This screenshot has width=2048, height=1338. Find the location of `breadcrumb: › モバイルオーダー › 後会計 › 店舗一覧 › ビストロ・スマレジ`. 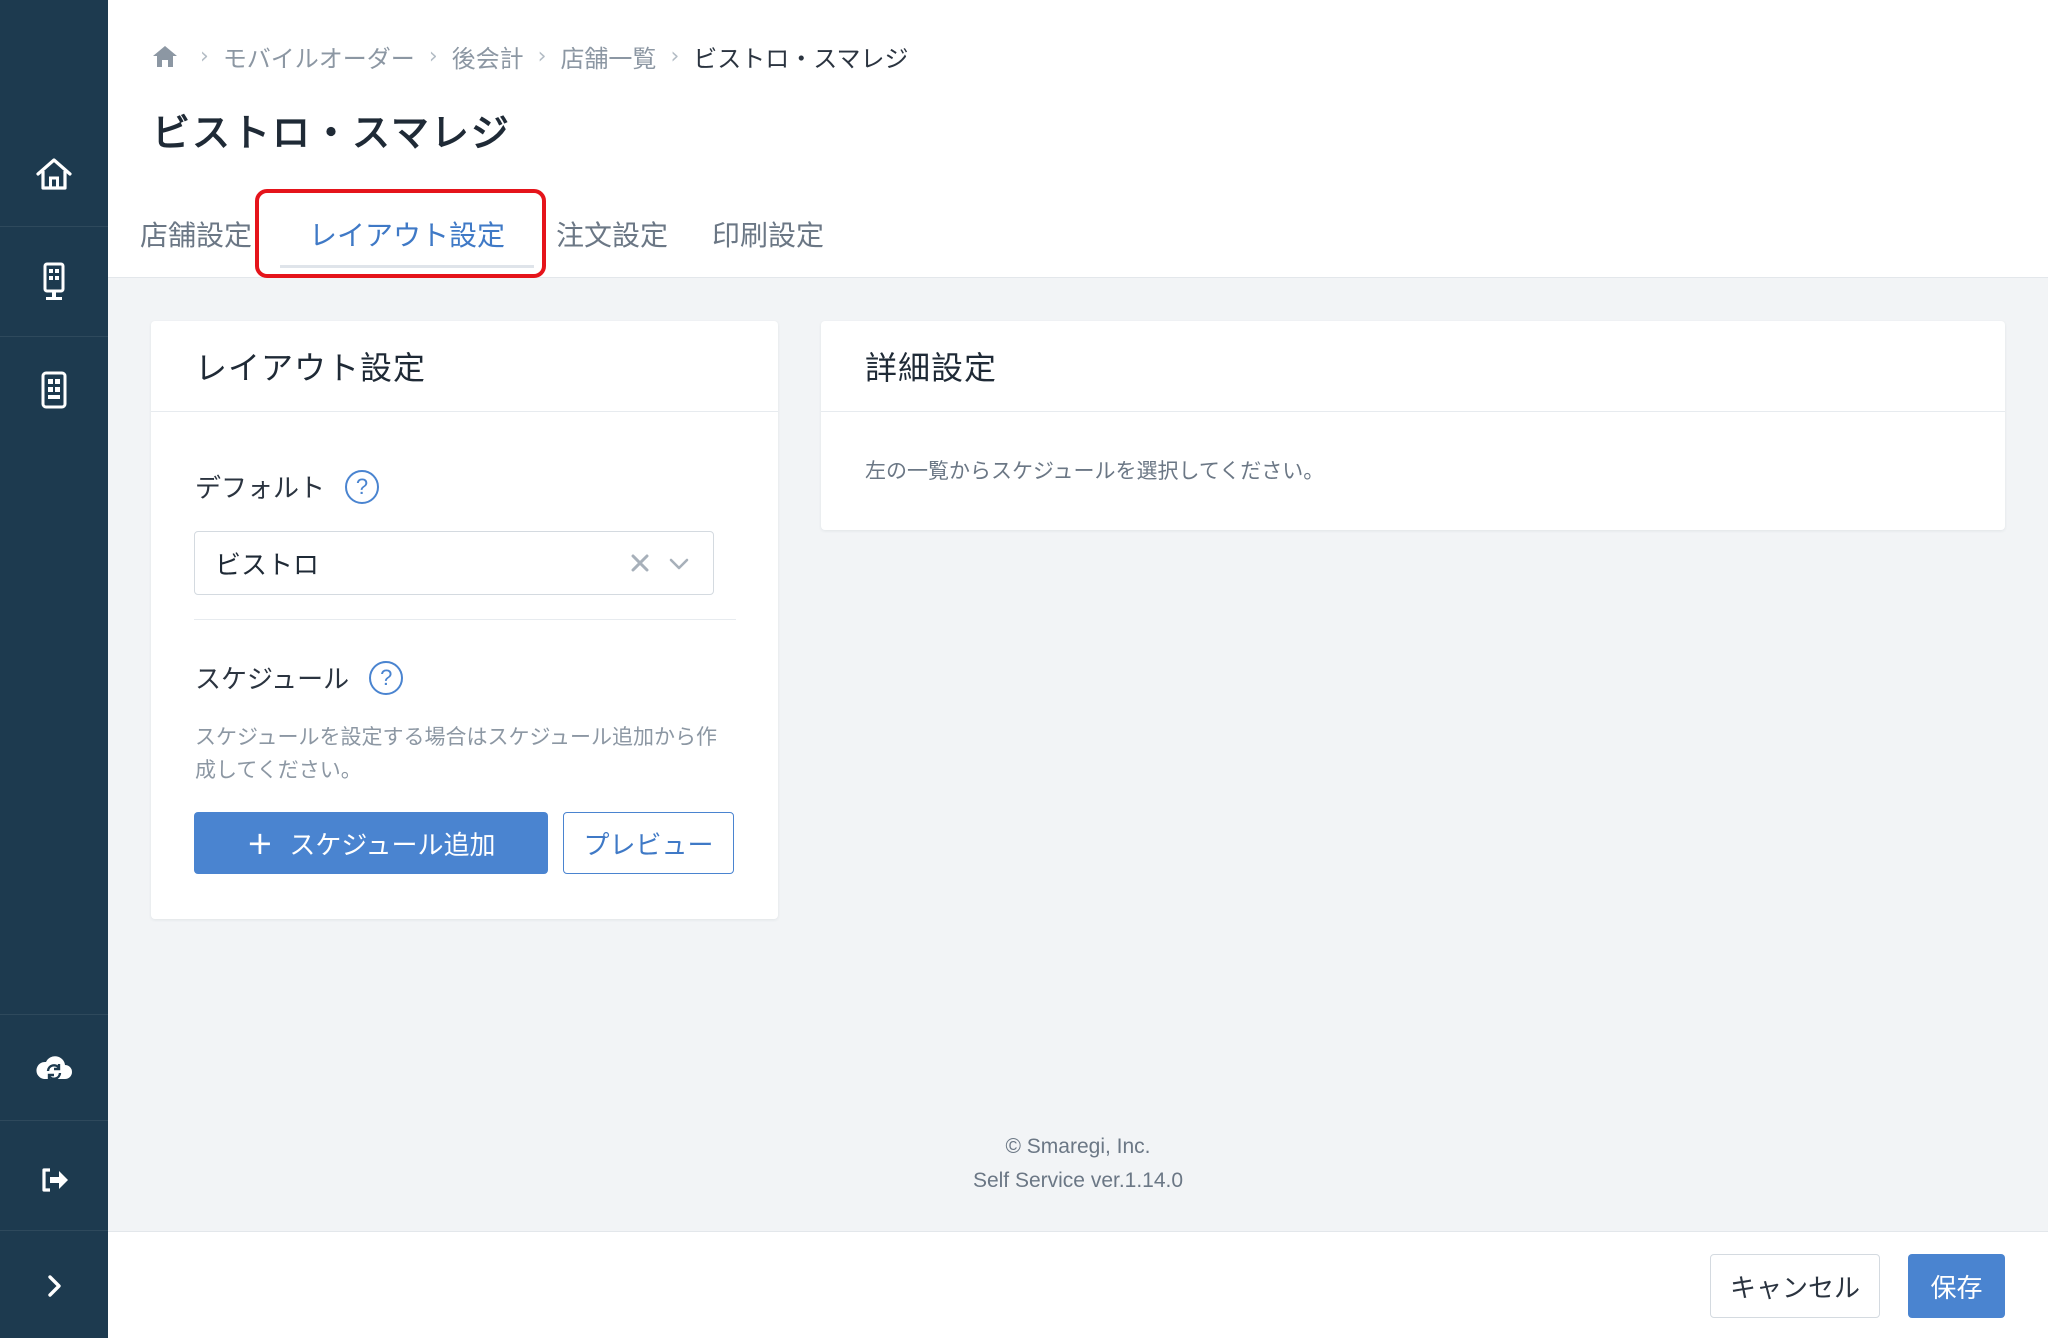

breadcrumb: › モバイルオーダー › 後会計 › 店舗一覧 › ビストロ・スマレジ is located at coordinates (529, 56).